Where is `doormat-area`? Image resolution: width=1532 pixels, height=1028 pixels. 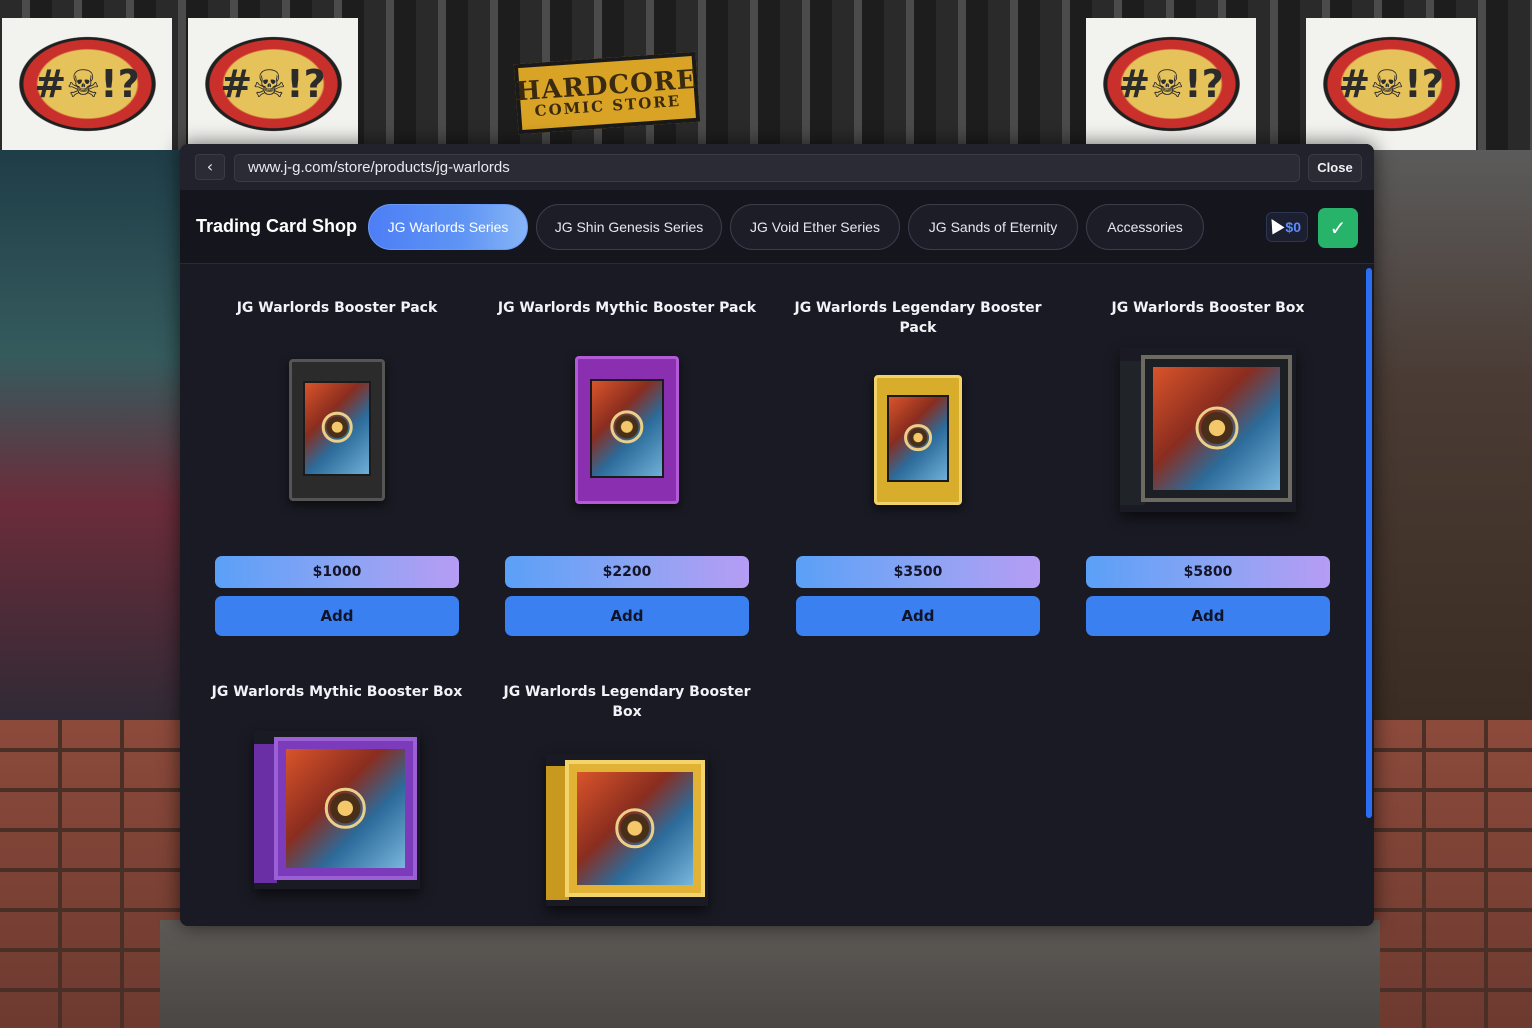 doormat-area is located at coordinates (770, 974).